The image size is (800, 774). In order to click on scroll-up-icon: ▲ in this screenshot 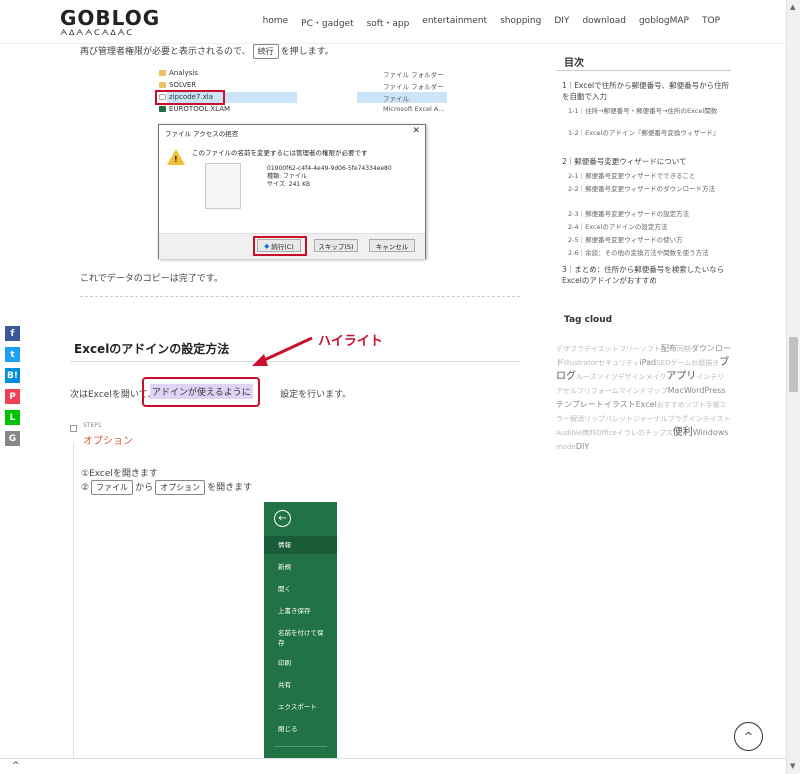, I will do `click(792, 7)`.